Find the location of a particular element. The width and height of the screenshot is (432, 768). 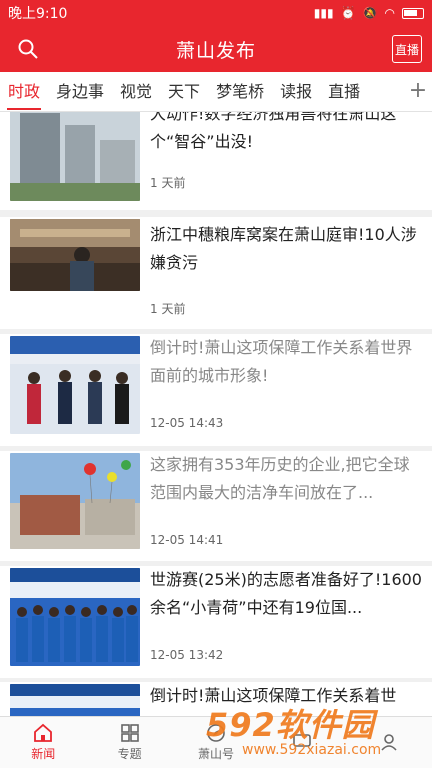

tab-politics: 时政 is located at coordinates (24, 91).